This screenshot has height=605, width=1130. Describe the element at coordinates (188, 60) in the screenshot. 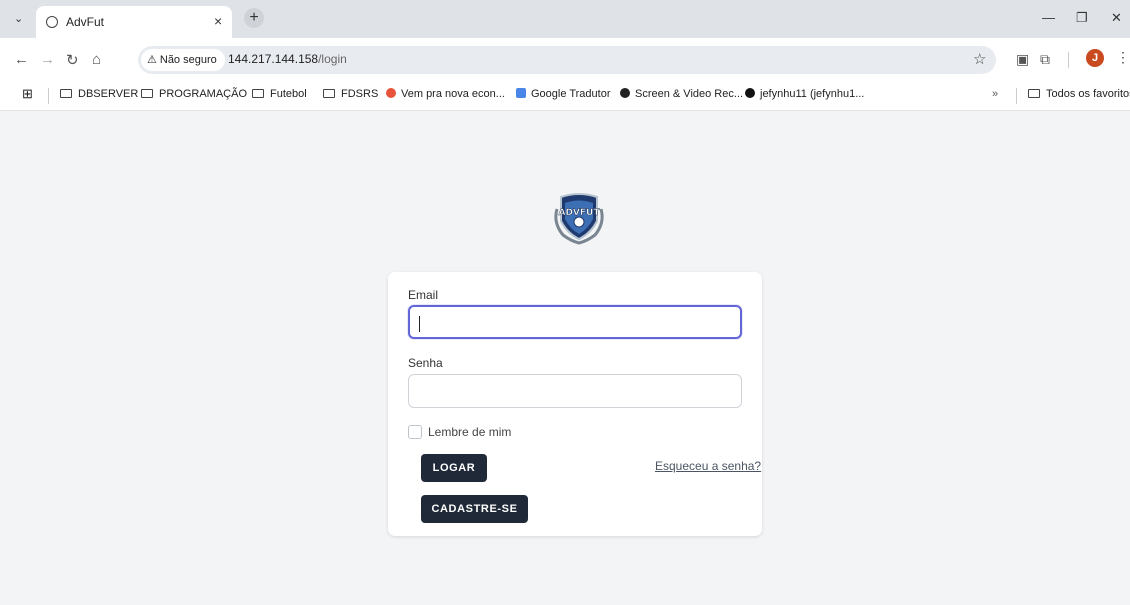

I see `security-label: Não seguro` at that location.